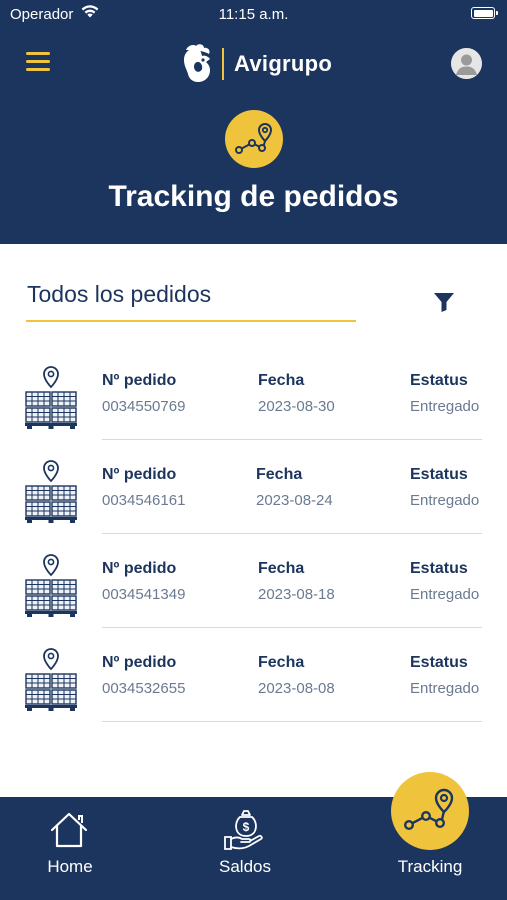  What do you see at coordinates (144, 406) in the screenshot?
I see `order-number: 0034550769` at bounding box center [144, 406].